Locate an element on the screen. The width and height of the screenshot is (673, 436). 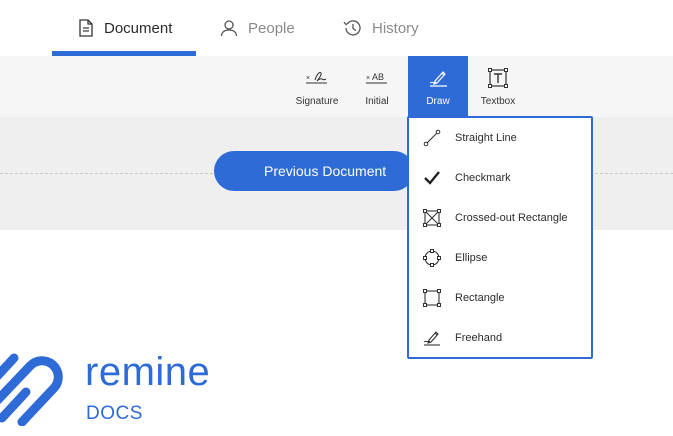
rectangle-icon is located at coordinates (432, 298).